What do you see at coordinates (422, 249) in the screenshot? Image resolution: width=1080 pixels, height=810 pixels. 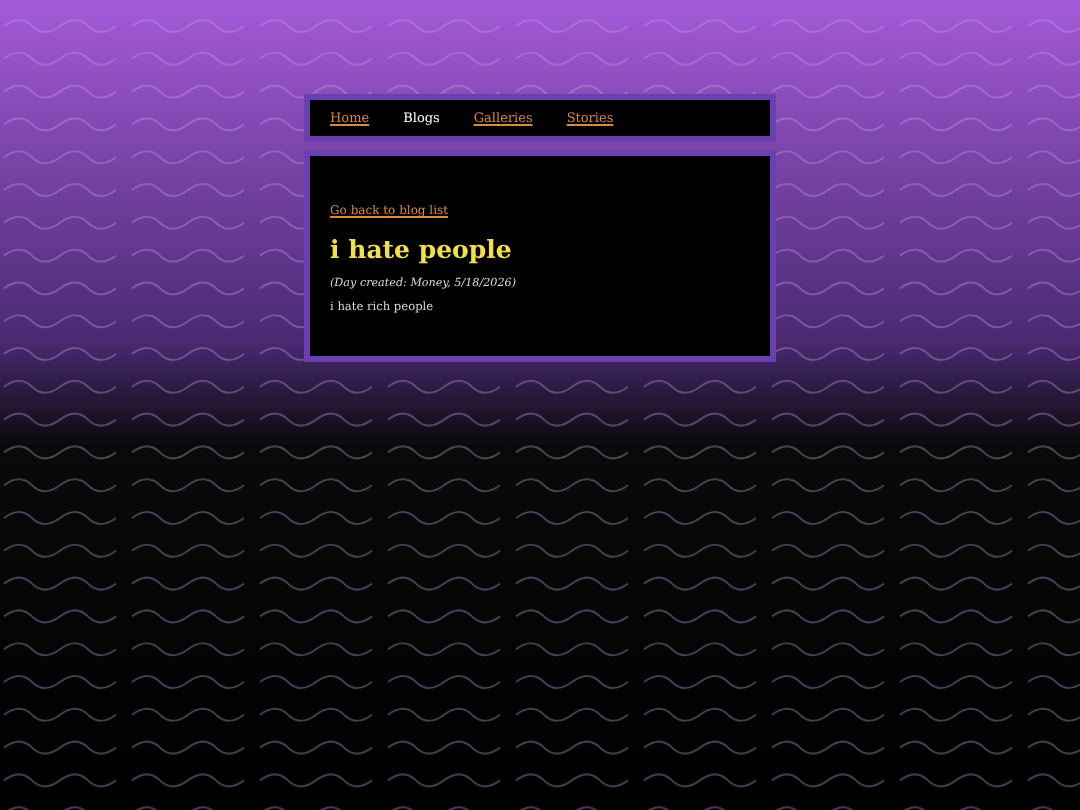 I see `post-title: i hate people` at bounding box center [422, 249].